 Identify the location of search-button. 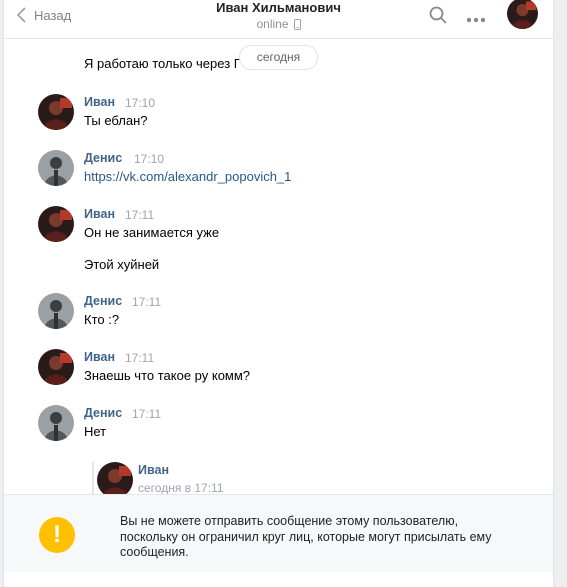
(438, 16).